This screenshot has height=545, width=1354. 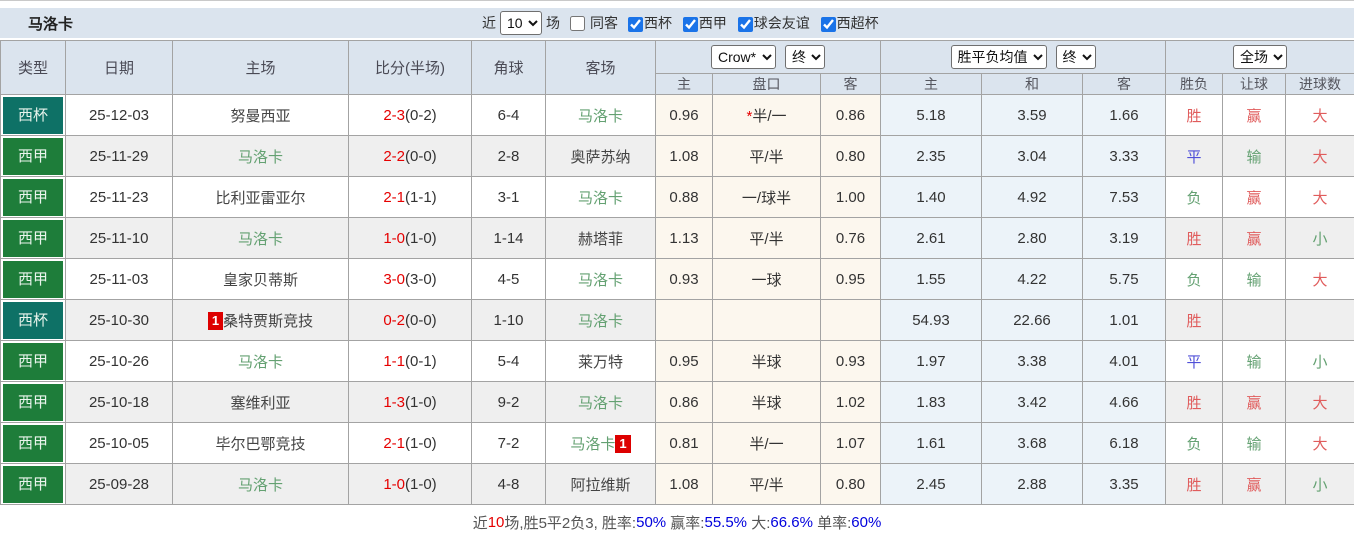 I want to click on halftime-score: (0-0), so click(x=421, y=156).